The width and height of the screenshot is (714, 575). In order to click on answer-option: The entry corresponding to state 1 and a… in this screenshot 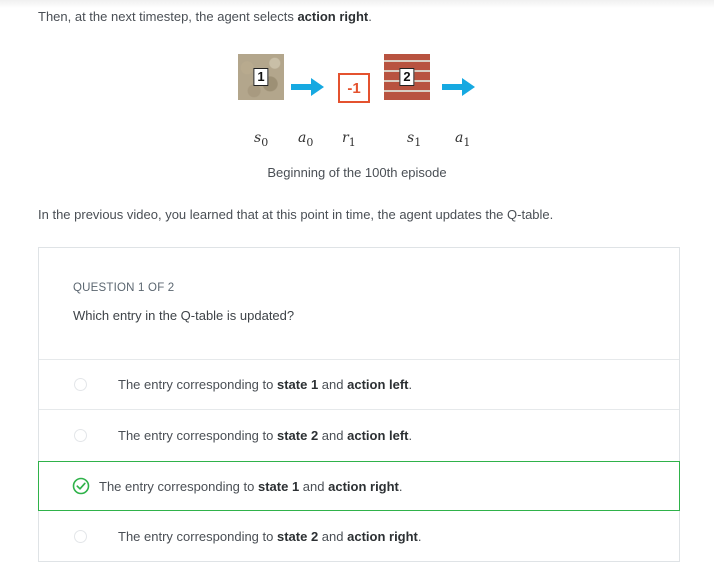, I will do `click(359, 385)`.